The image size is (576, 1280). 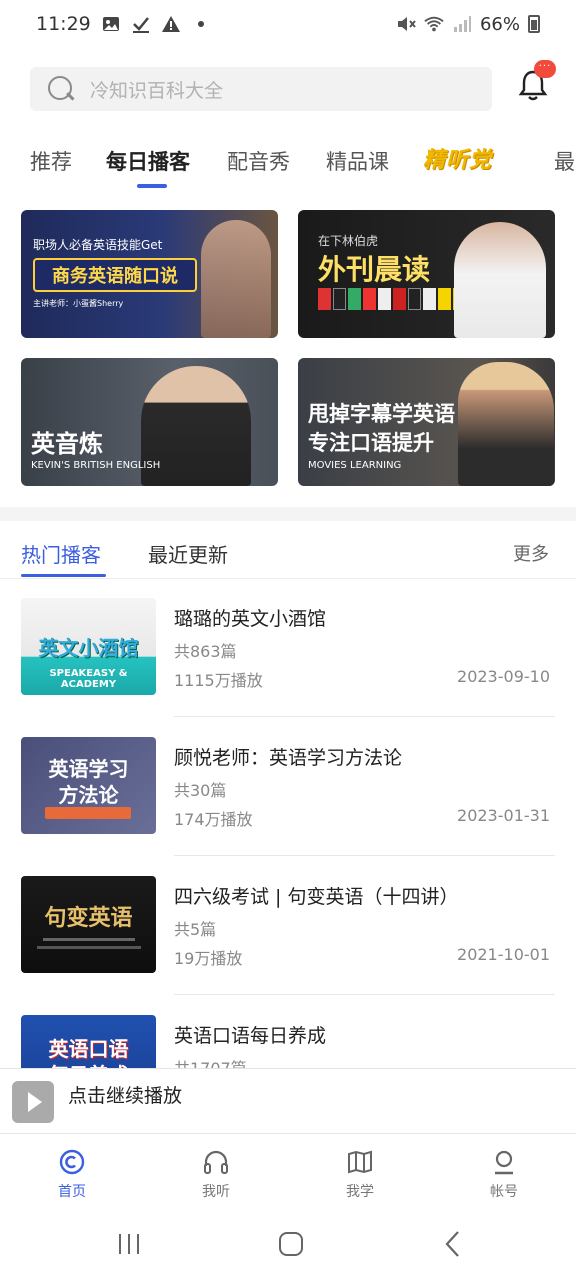 I want to click on banner-foreign-press: 在下林伯虎 外刊晨读, so click(x=426, y=274).